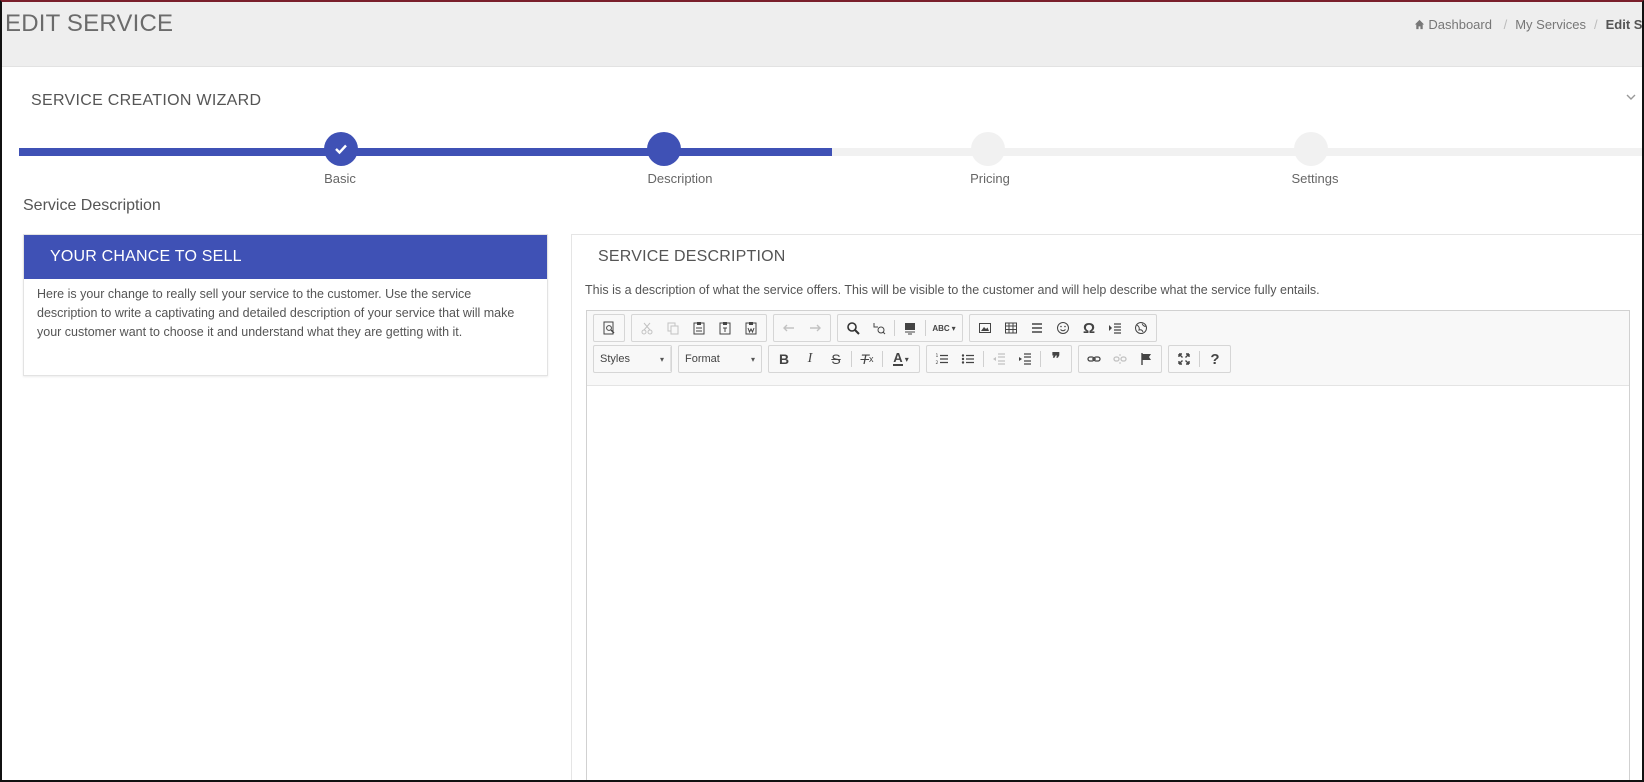 This screenshot has width=1644, height=782. I want to click on toolbar-group-basicstyles: B I S Tx A ▾, so click(844, 359).